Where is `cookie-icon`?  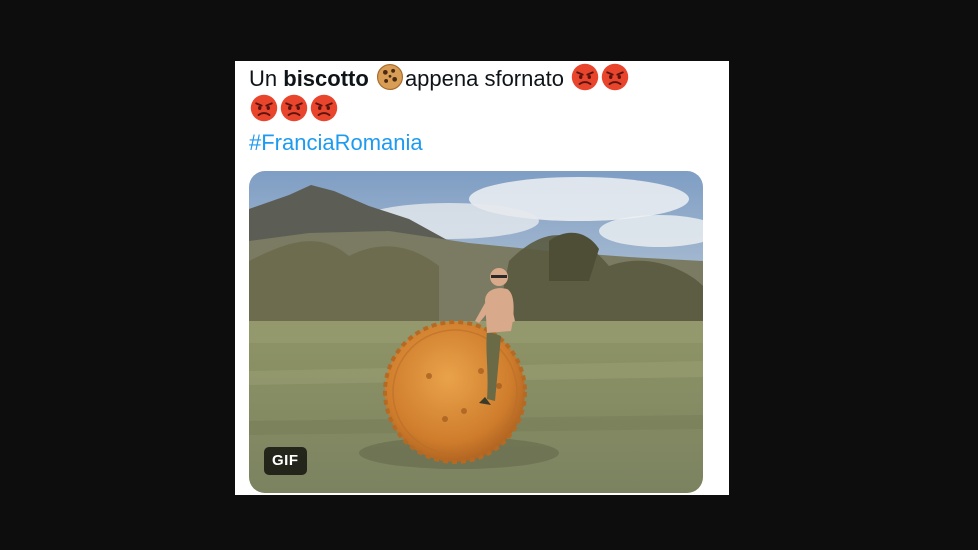
cookie-icon is located at coordinates (389, 77).